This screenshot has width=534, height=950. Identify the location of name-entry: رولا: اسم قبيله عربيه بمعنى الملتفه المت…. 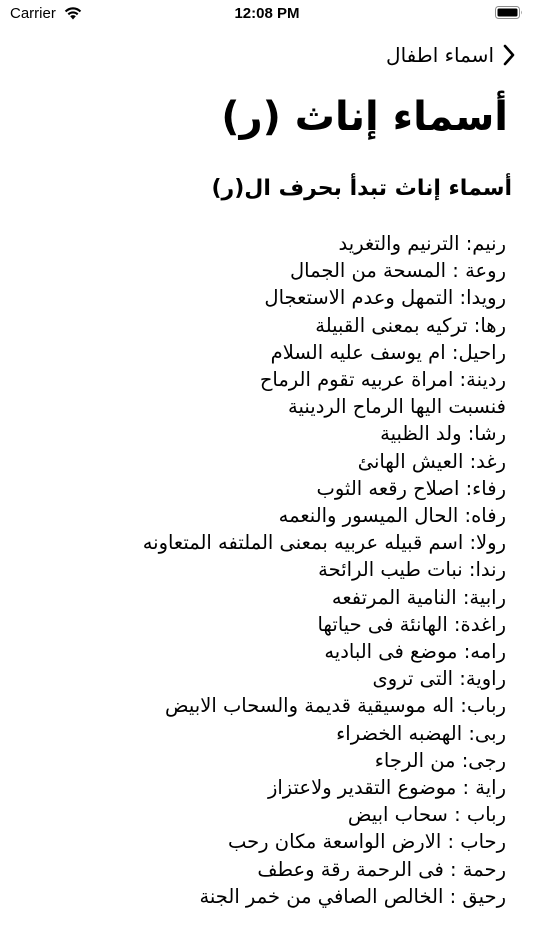
(324, 543).